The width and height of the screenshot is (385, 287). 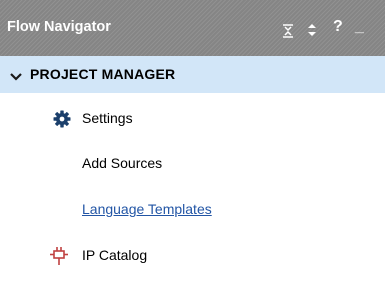 I want to click on nav-item-label: Add Sources, so click(x=122, y=163).